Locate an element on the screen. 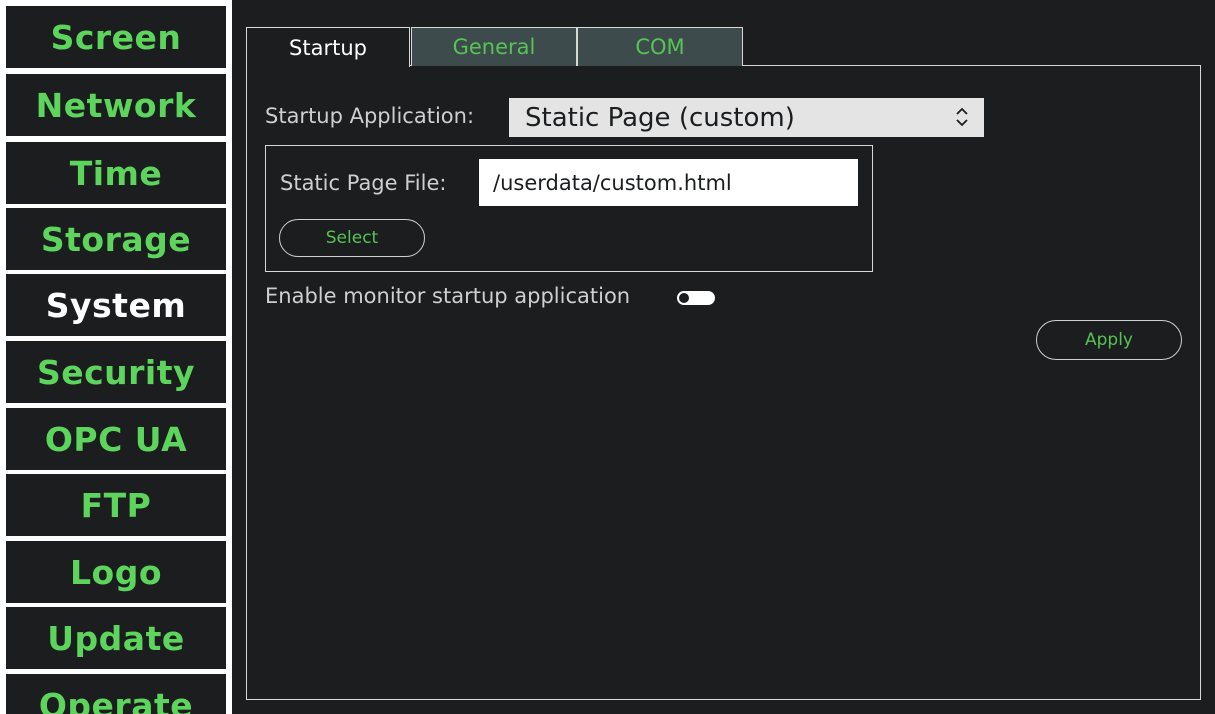 Image resolution: width=1215 pixels, height=714 pixels. sidebar-item-logo: Logo is located at coordinates (116, 572).